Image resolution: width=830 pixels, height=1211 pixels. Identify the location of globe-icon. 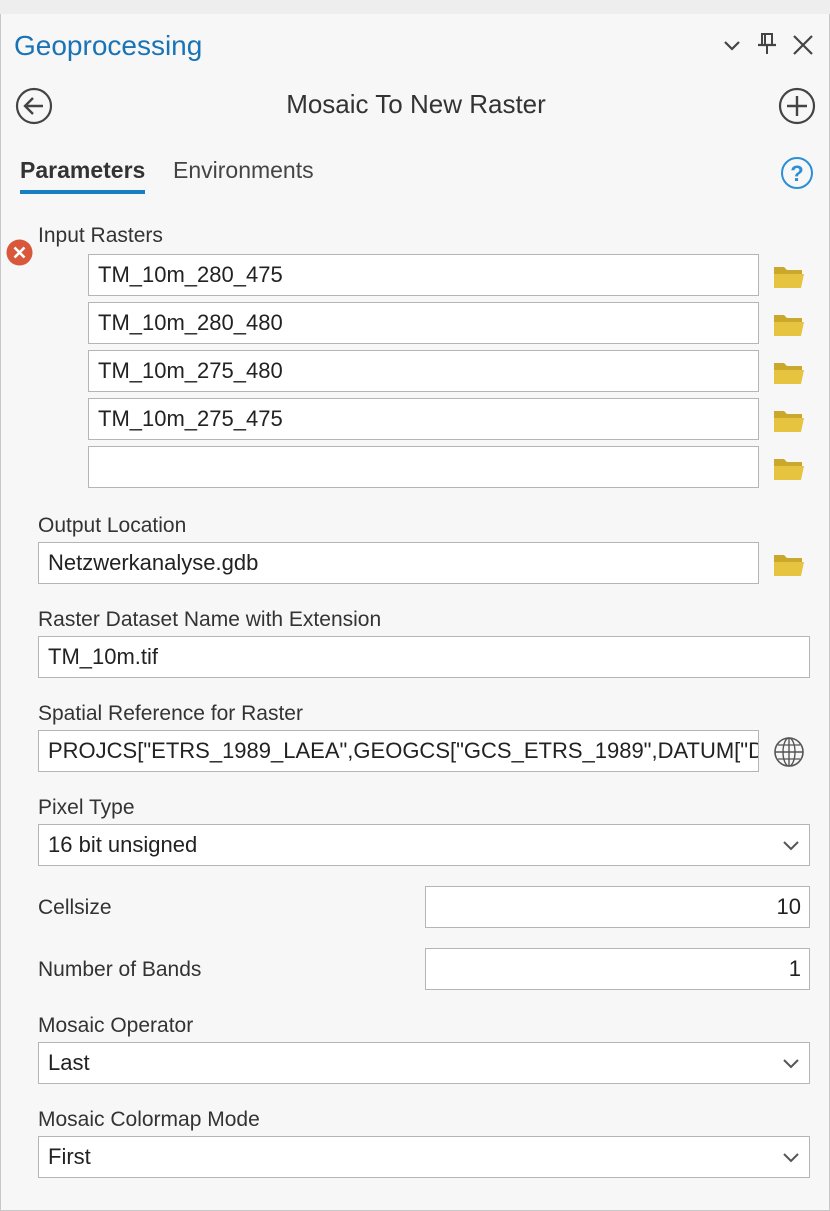
(789, 752).